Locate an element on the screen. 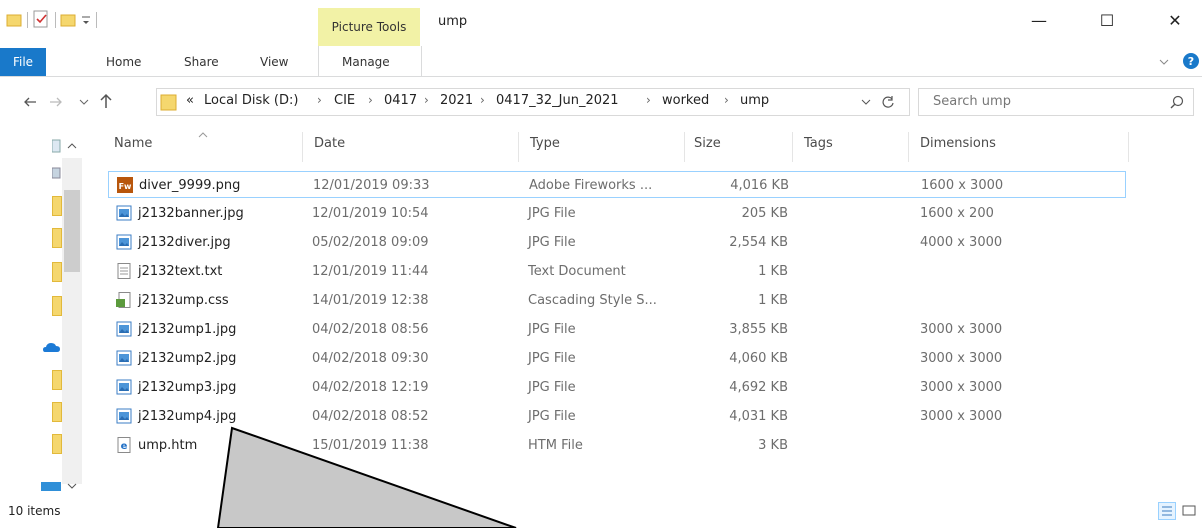 The width and height of the screenshot is (1202, 528). search-input: Search ump is located at coordinates (1056, 102).